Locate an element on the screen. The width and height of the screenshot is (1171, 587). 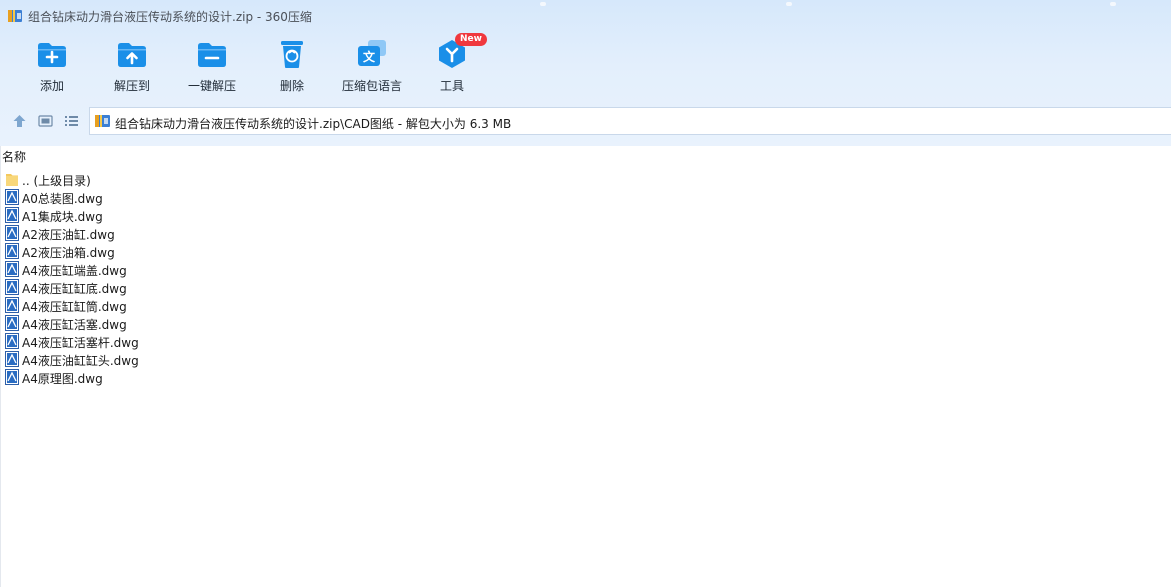
title-bar: 组合钻床动力滑台液压传动系统的设计.zip - 360压缩 is located at coordinates (585, 15).